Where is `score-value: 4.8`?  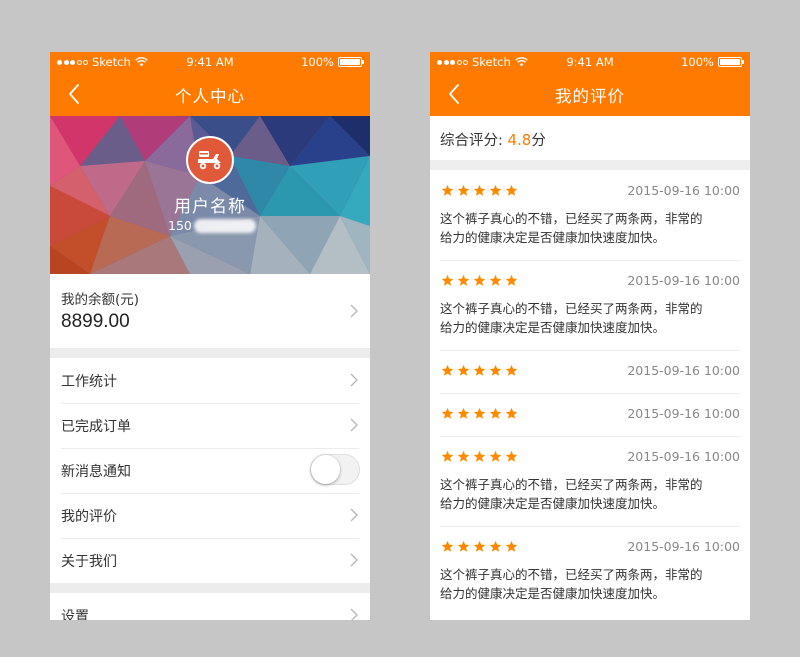 score-value: 4.8 is located at coordinates (519, 140).